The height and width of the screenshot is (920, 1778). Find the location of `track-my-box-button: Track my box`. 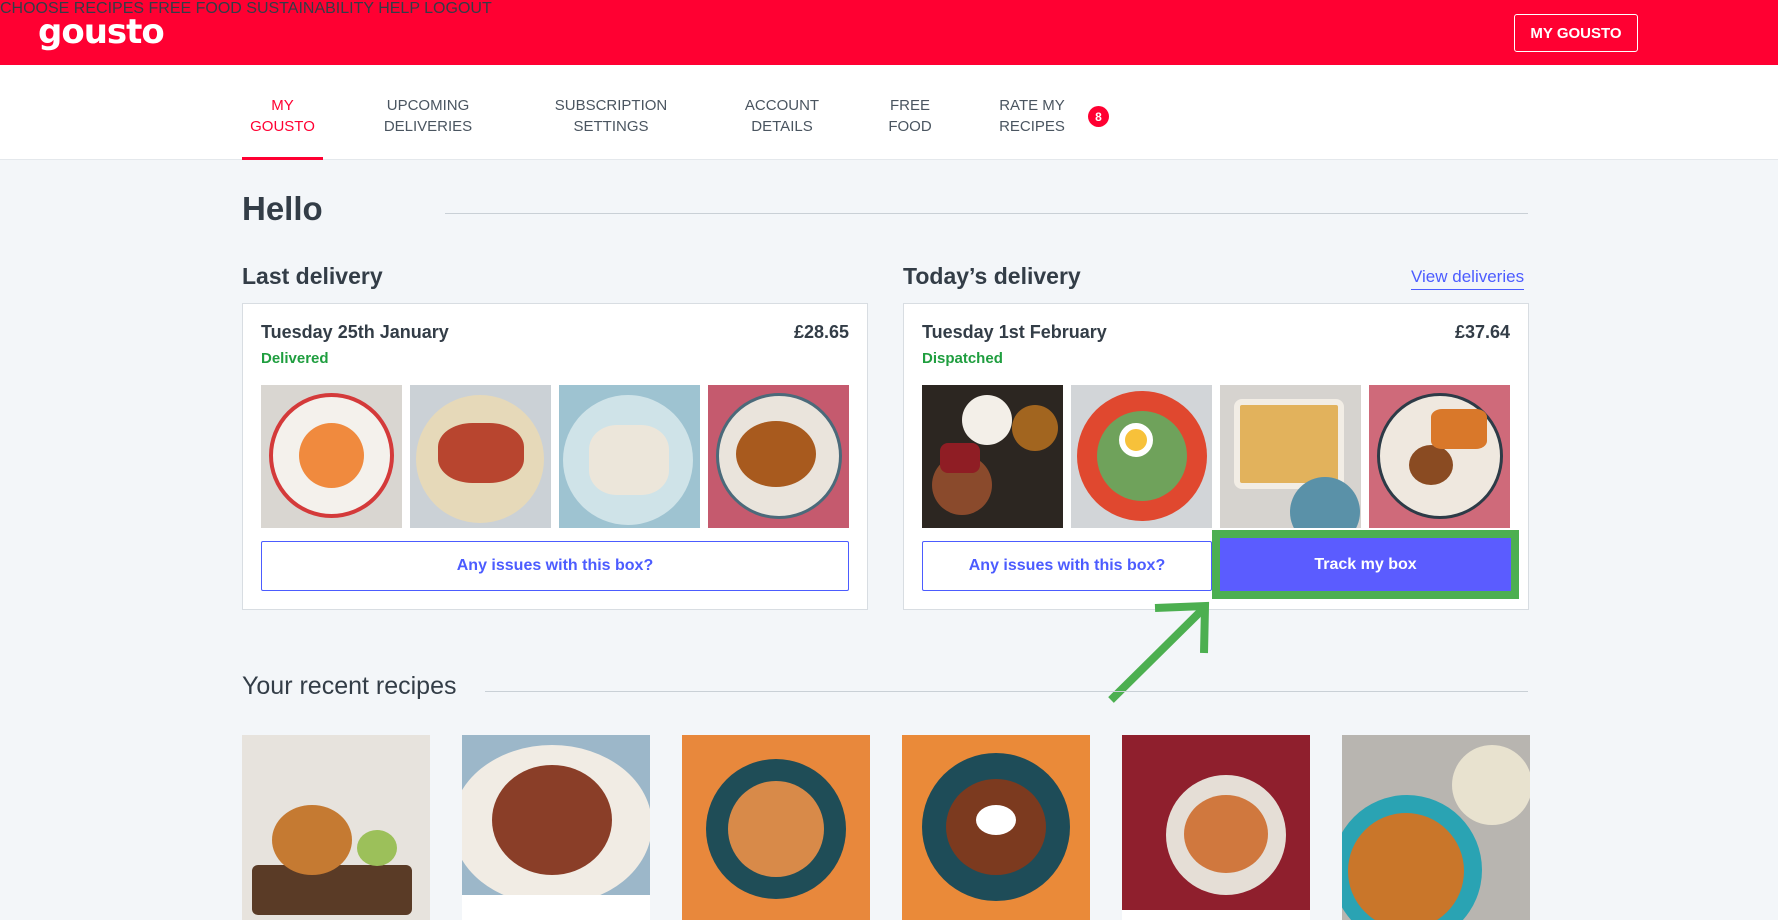

track-my-box-button: Track my box is located at coordinates (1365, 564).